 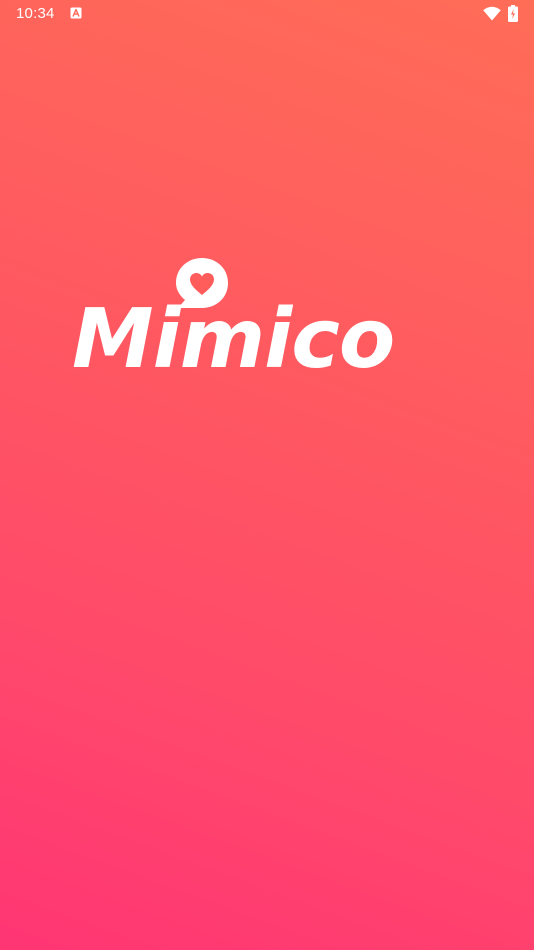 I want to click on app-name-logo: Mimico, so click(x=233, y=339).